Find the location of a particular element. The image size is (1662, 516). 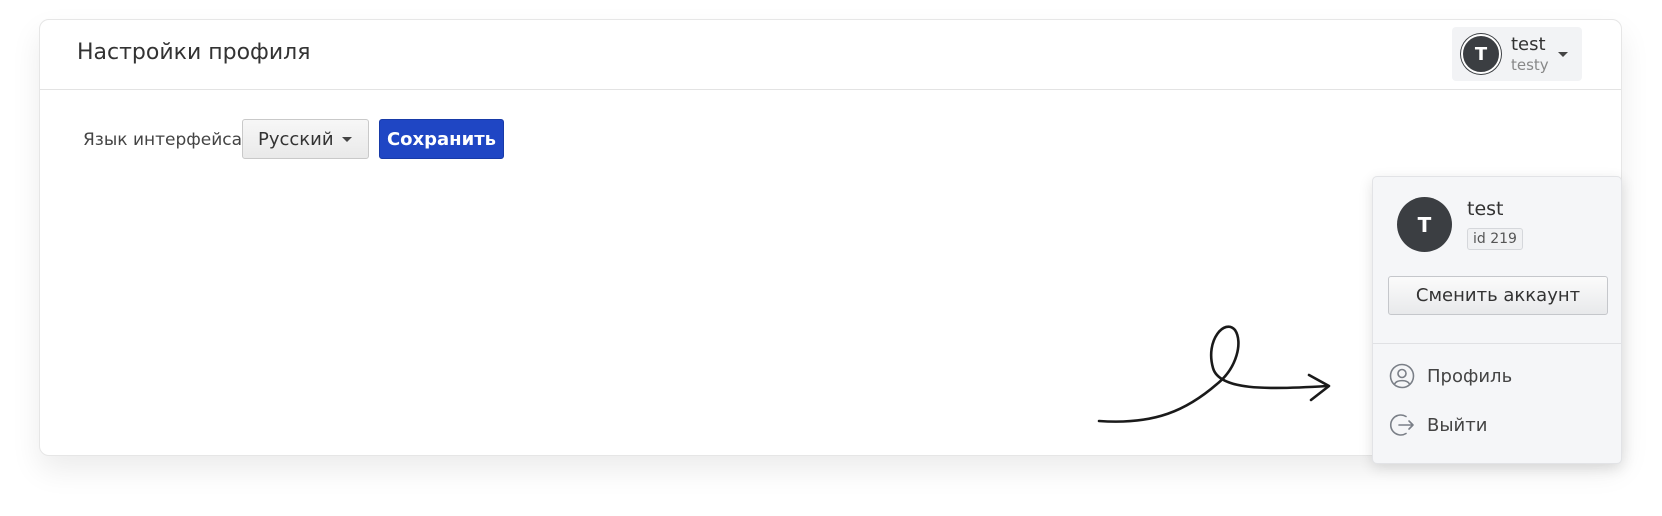

language-value: Русский is located at coordinates (296, 139).